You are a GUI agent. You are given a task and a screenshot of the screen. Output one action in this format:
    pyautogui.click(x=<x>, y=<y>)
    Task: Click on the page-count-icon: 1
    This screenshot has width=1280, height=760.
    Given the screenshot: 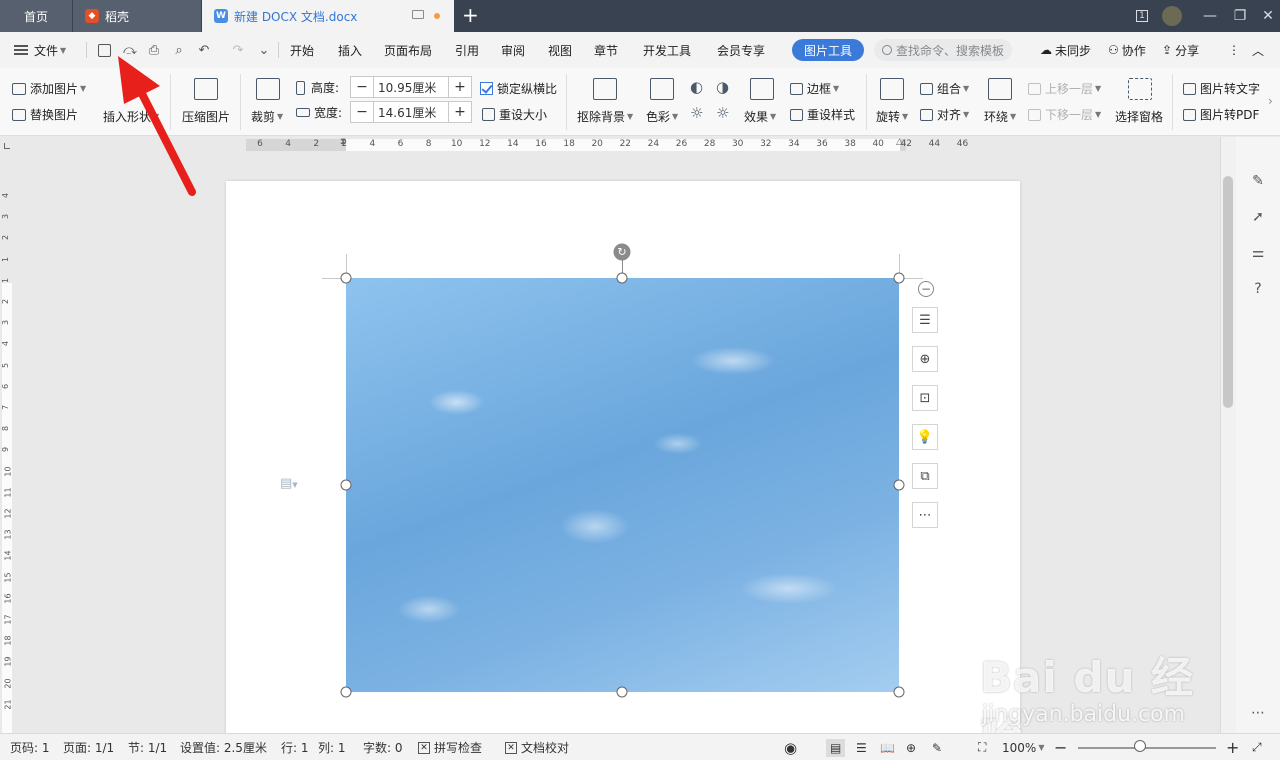 What is the action you would take?
    pyautogui.click(x=1142, y=16)
    